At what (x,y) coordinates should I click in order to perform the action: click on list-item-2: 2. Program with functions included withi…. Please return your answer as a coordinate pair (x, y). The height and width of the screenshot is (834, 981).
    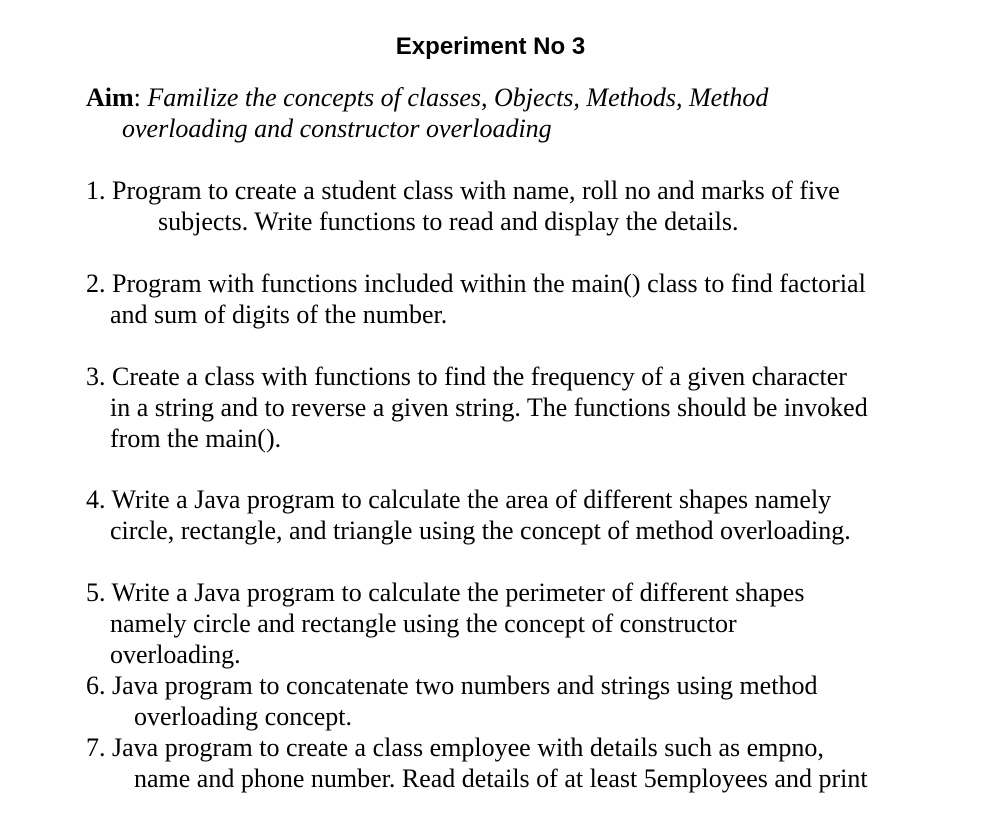
    Looking at the image, I should click on (476, 299).